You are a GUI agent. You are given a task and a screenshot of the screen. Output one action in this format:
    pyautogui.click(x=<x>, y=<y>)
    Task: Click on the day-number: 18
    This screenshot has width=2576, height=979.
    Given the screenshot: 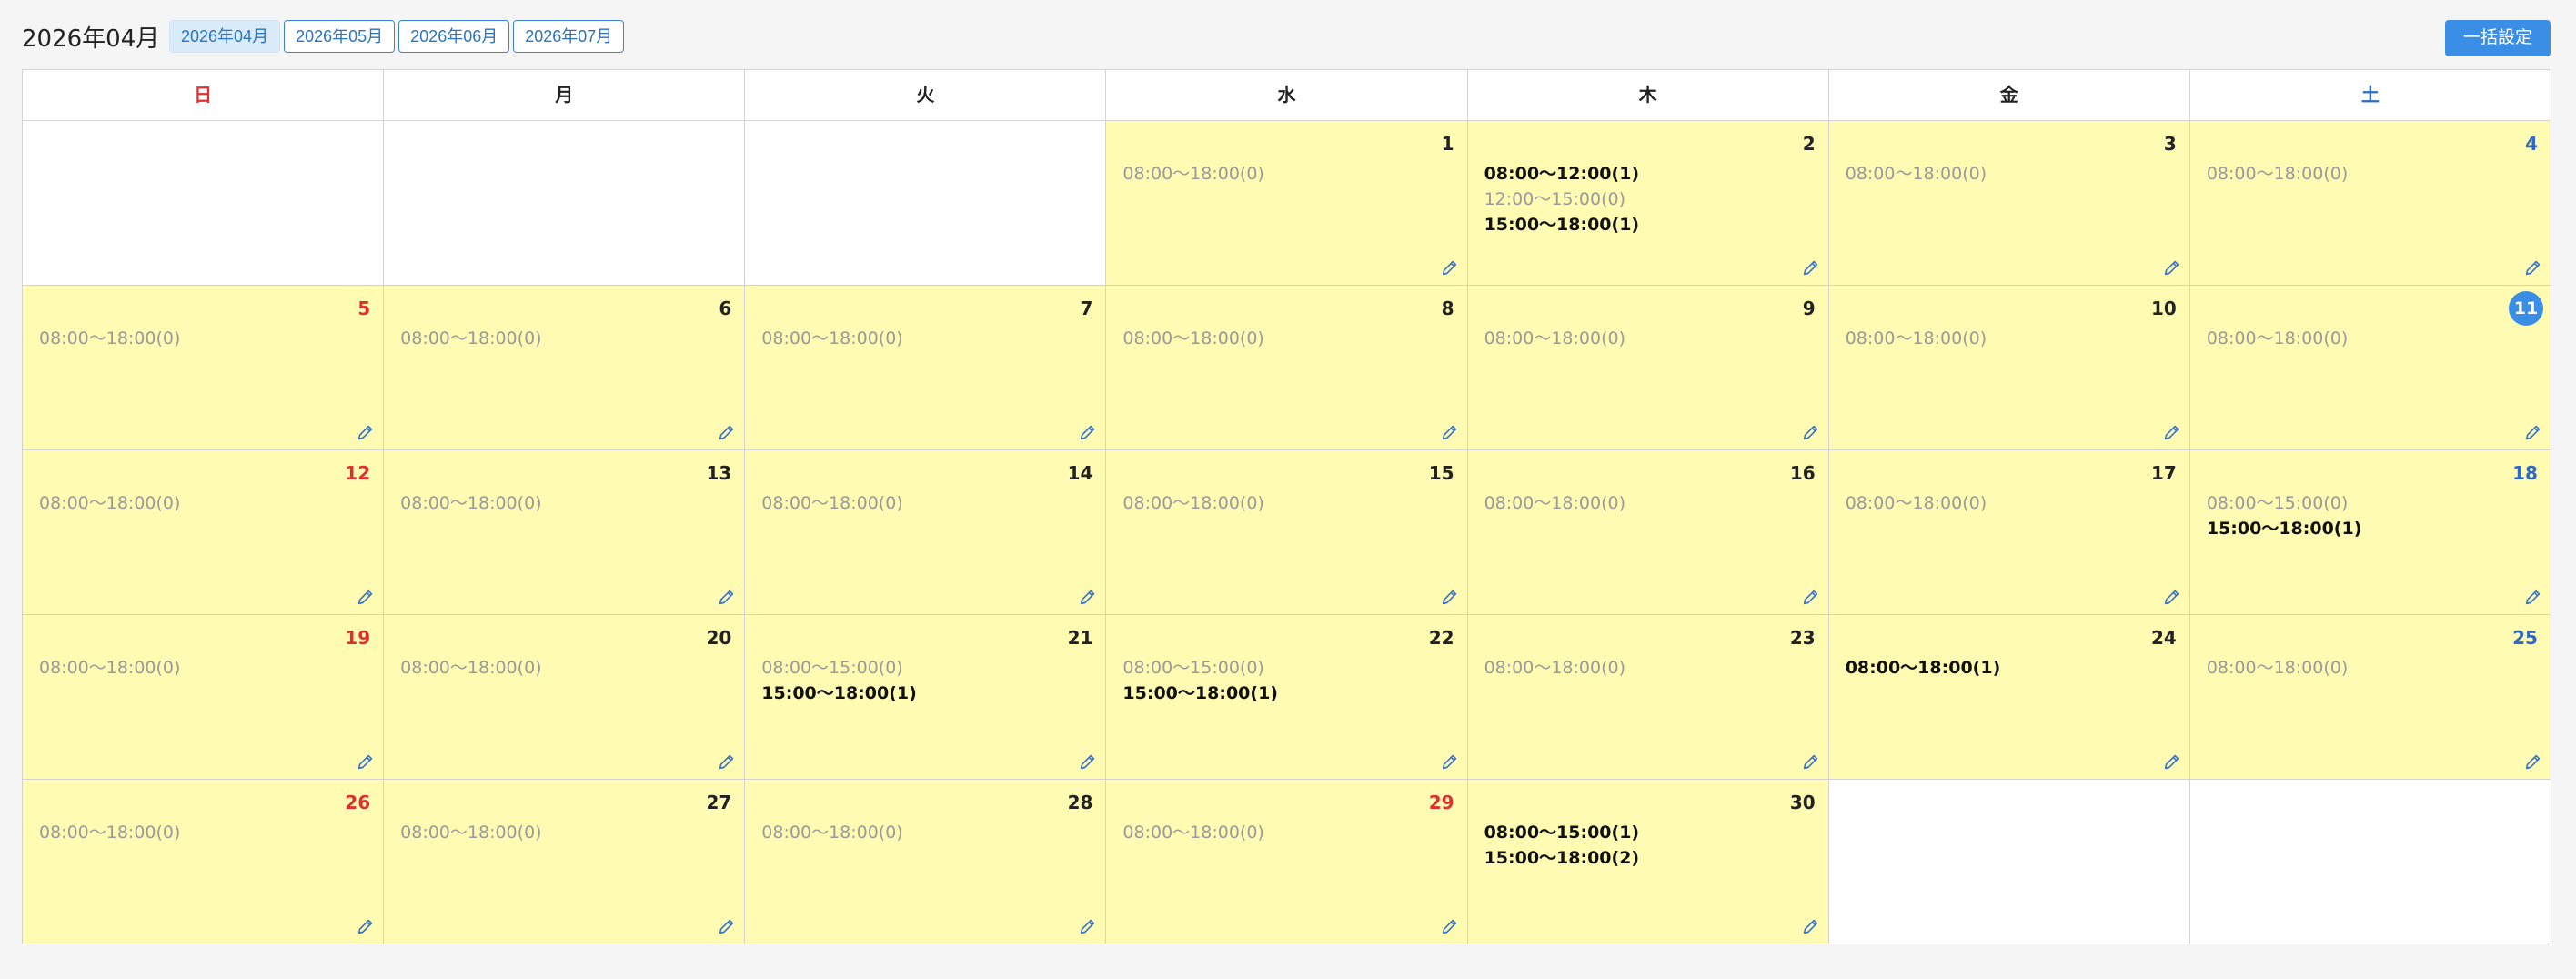 What is the action you would take?
    pyautogui.click(x=2525, y=473)
    